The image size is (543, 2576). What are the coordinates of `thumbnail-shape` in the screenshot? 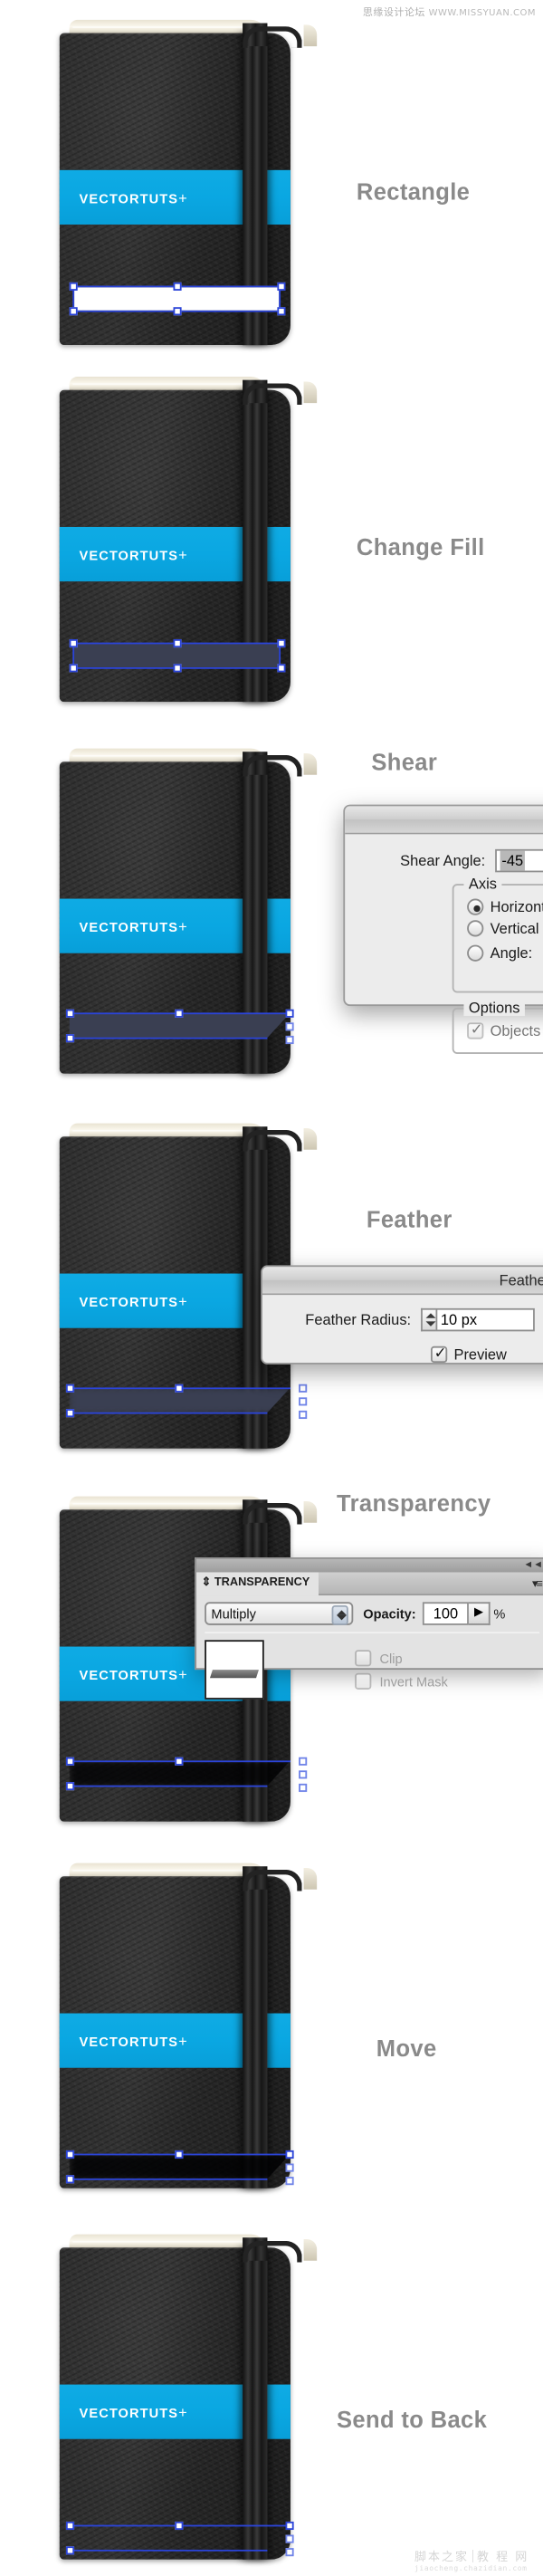 It's located at (234, 1674).